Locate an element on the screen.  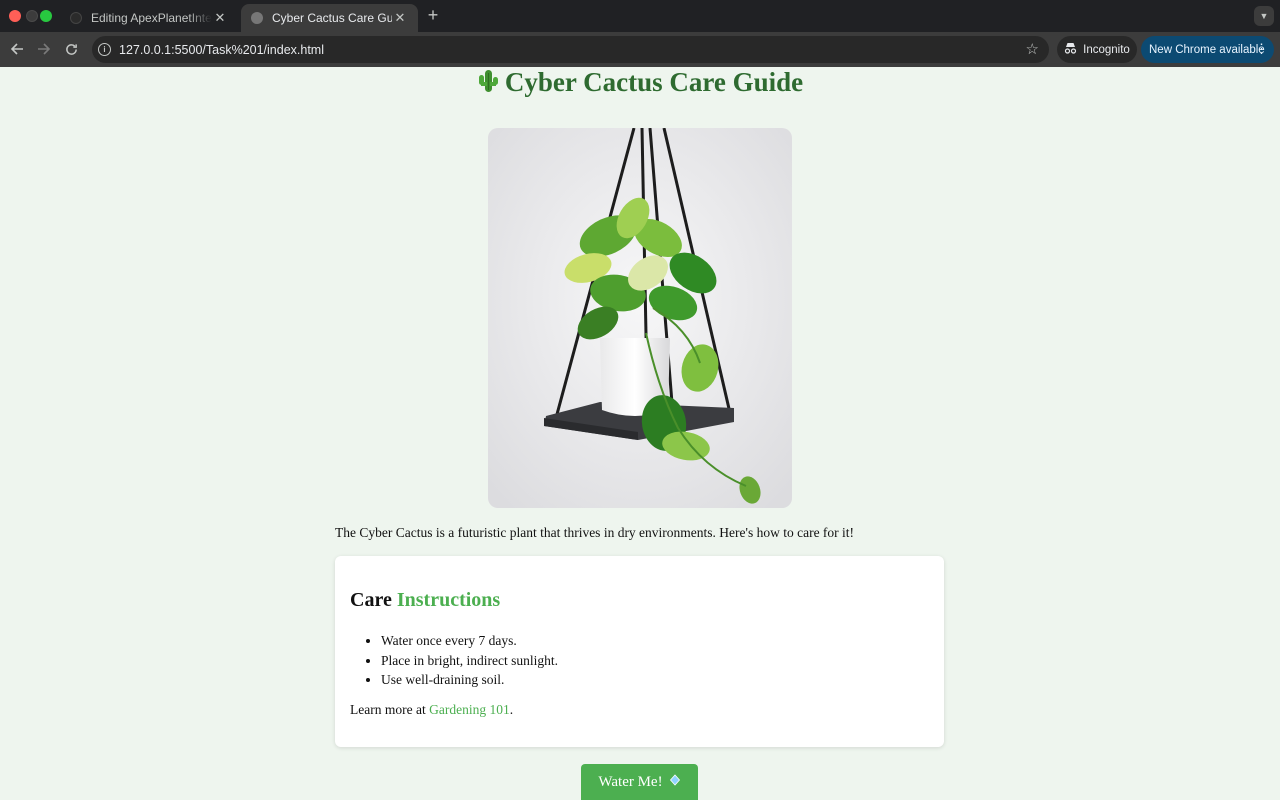
water-me-button: Water Me! is located at coordinates (639, 782).